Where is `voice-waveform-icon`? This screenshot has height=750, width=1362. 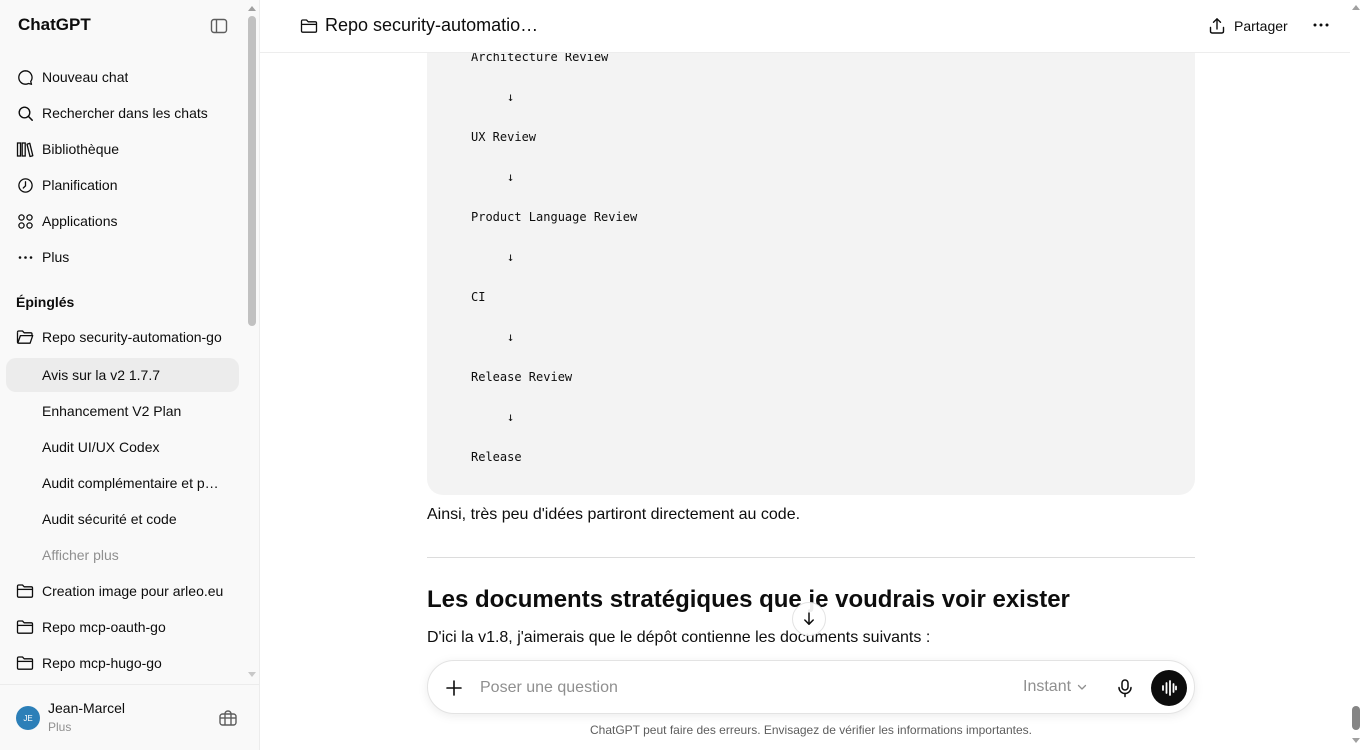
voice-waveform-icon is located at coordinates (1169, 688).